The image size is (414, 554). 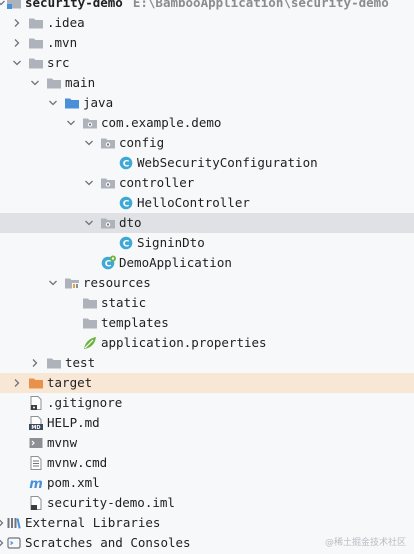 I want to click on tree-row-label: .gitignore, so click(x=85, y=402).